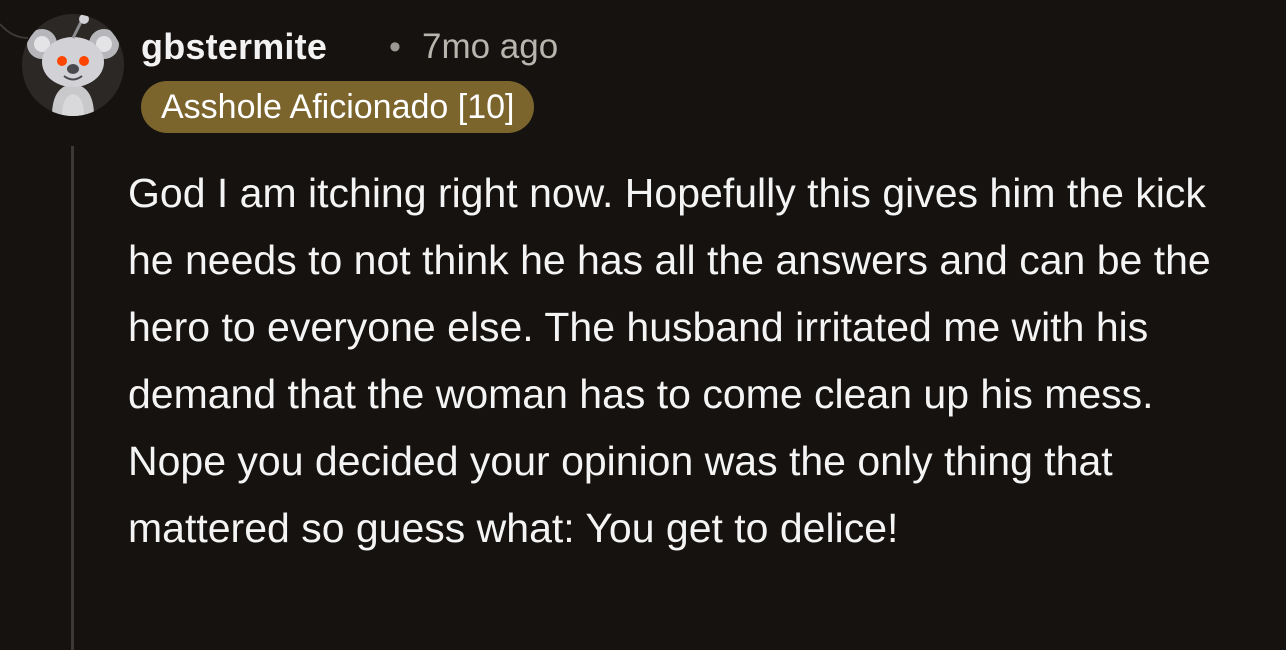 The height and width of the screenshot is (650, 1286). What do you see at coordinates (234, 47) in the screenshot?
I see `author-username: gbstermite` at bounding box center [234, 47].